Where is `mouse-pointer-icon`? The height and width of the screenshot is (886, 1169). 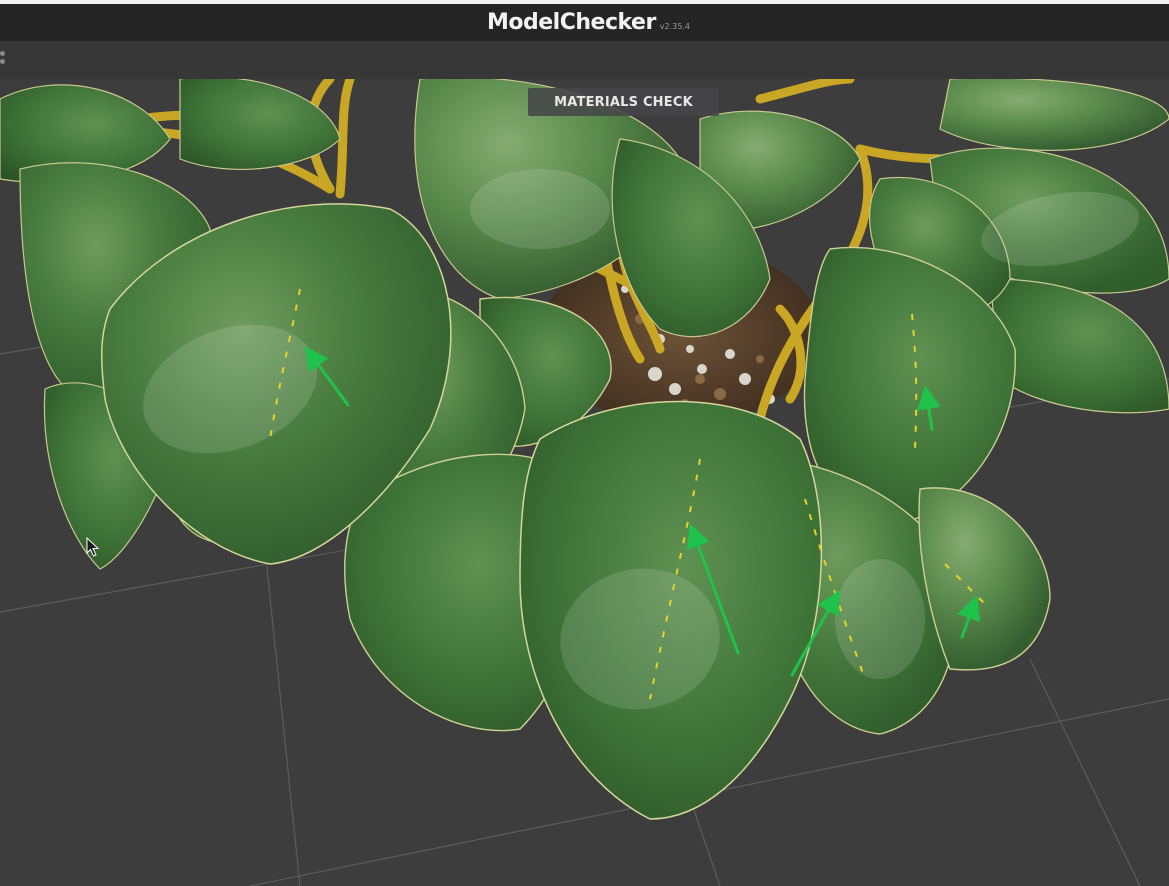 mouse-pointer-icon is located at coordinates (93, 547).